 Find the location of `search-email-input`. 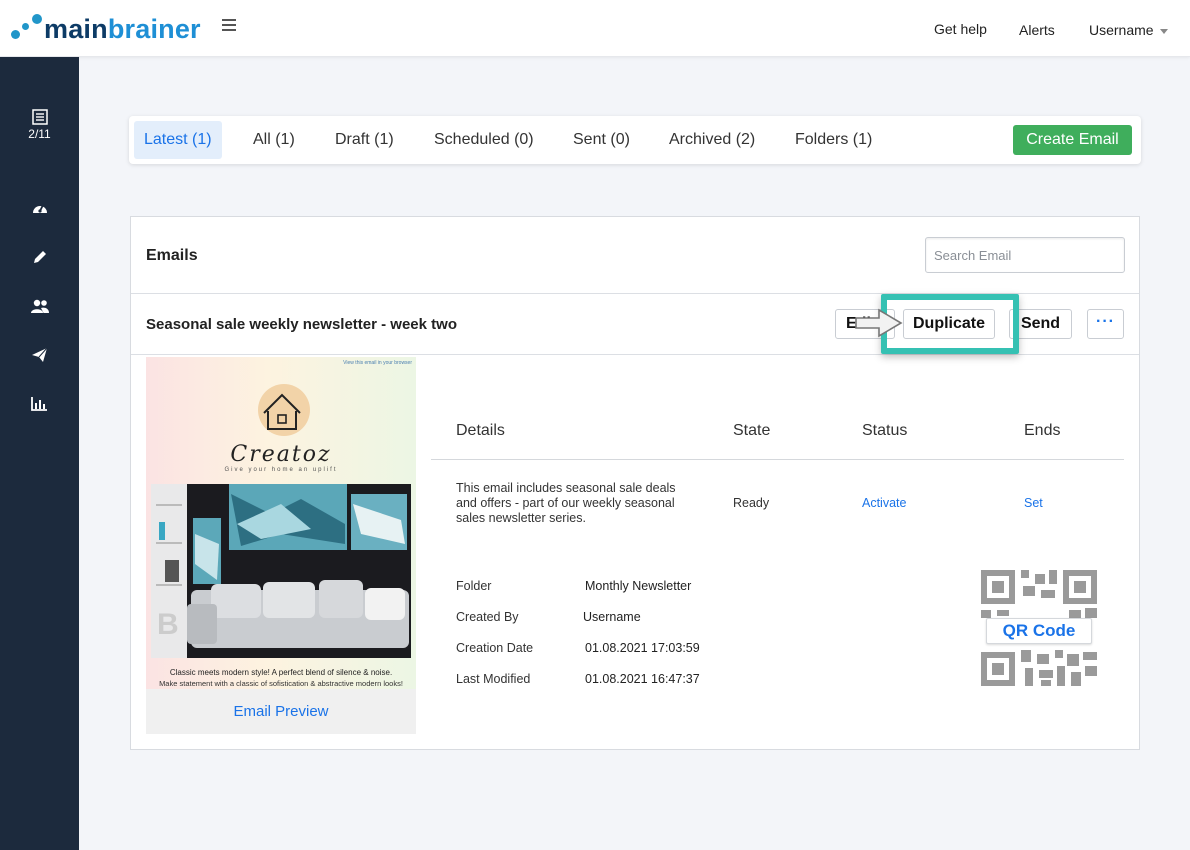

search-email-input is located at coordinates (1025, 255).